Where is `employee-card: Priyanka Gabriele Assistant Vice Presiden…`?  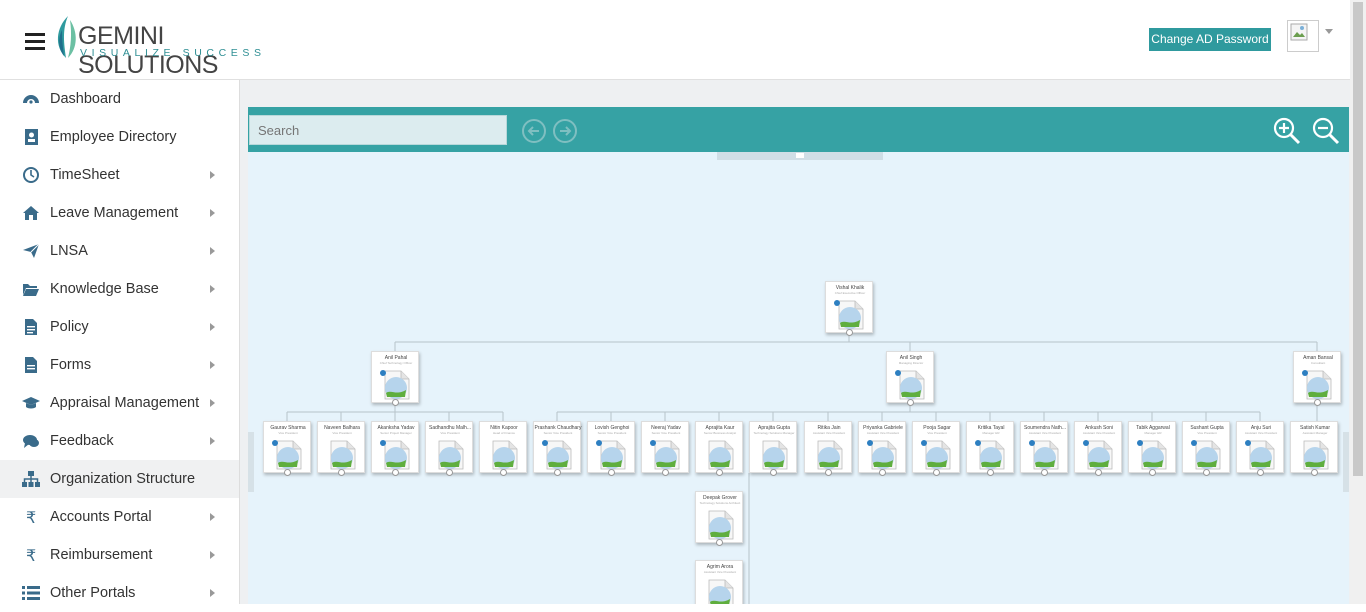
employee-card: Priyanka Gabriele Assistant Vice Presiden… is located at coordinates (882, 448).